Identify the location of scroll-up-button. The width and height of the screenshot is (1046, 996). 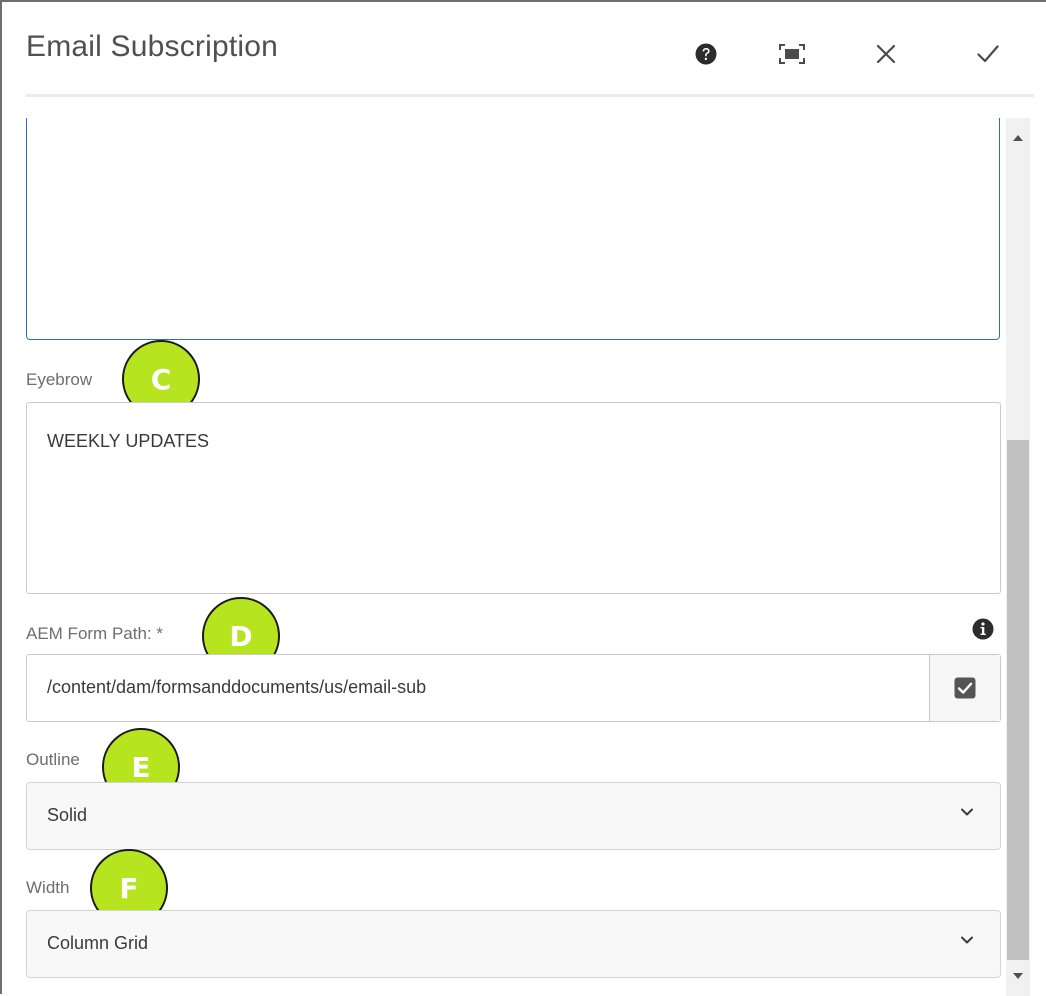
(1018, 138).